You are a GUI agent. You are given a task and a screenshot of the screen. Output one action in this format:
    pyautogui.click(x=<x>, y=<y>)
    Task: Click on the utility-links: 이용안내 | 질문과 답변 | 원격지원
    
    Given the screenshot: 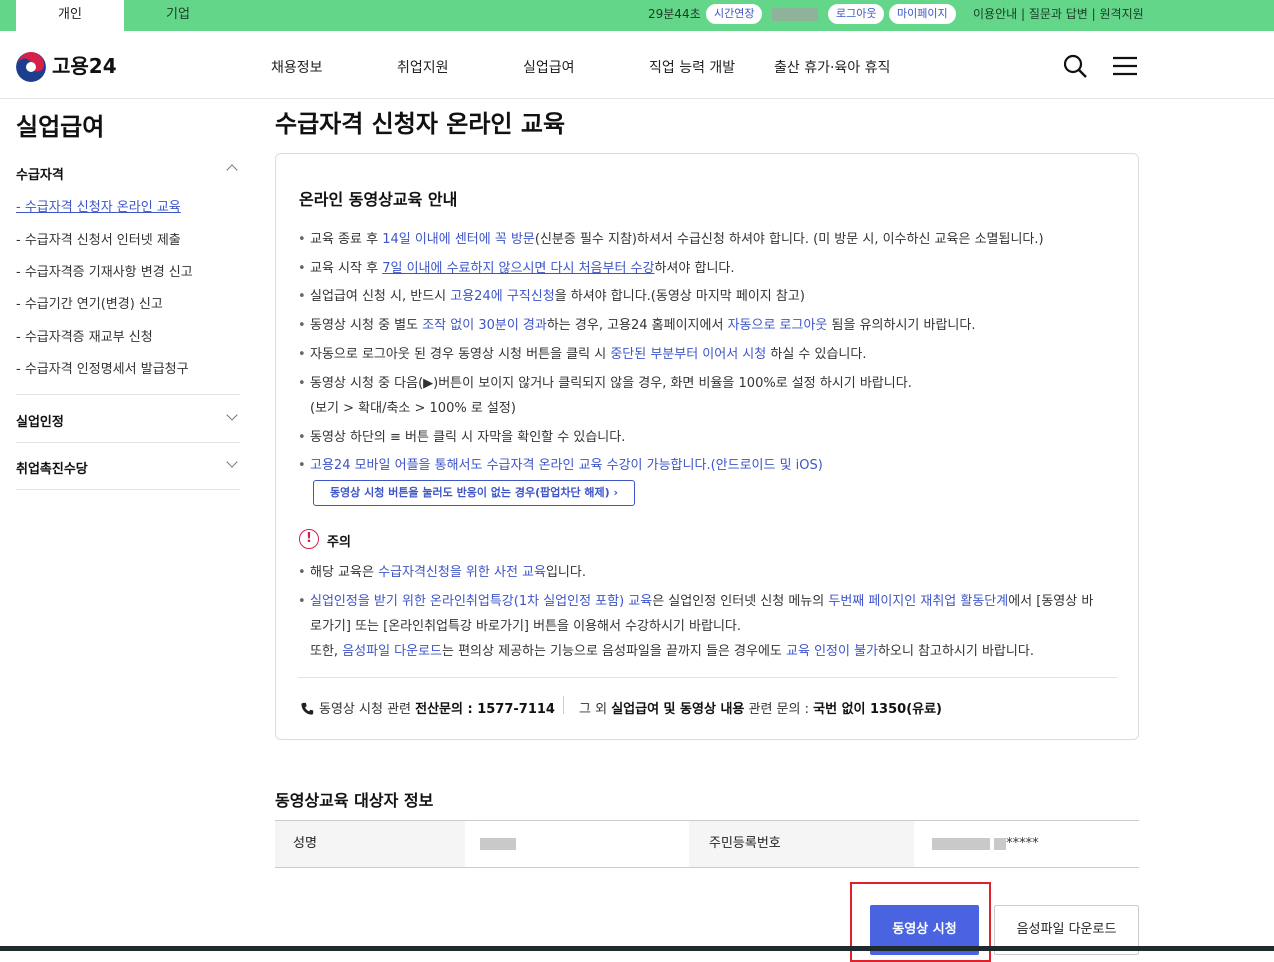 What is the action you would take?
    pyautogui.click(x=1058, y=15)
    